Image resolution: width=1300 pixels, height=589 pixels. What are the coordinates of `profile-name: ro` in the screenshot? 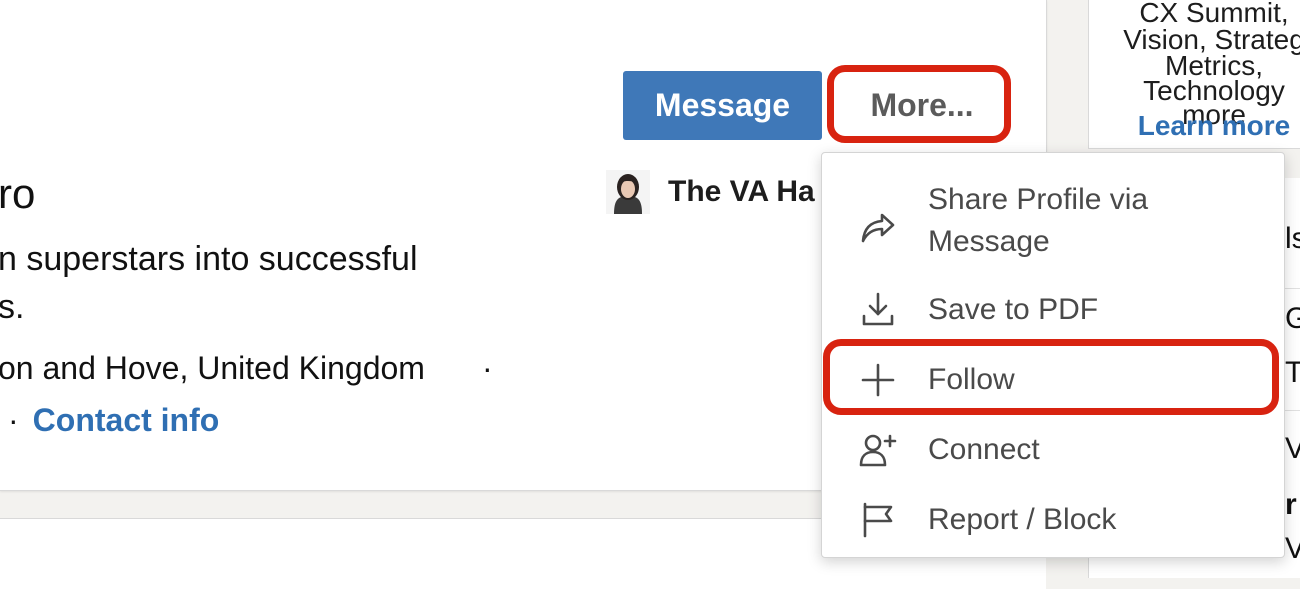 It's located at (18, 193).